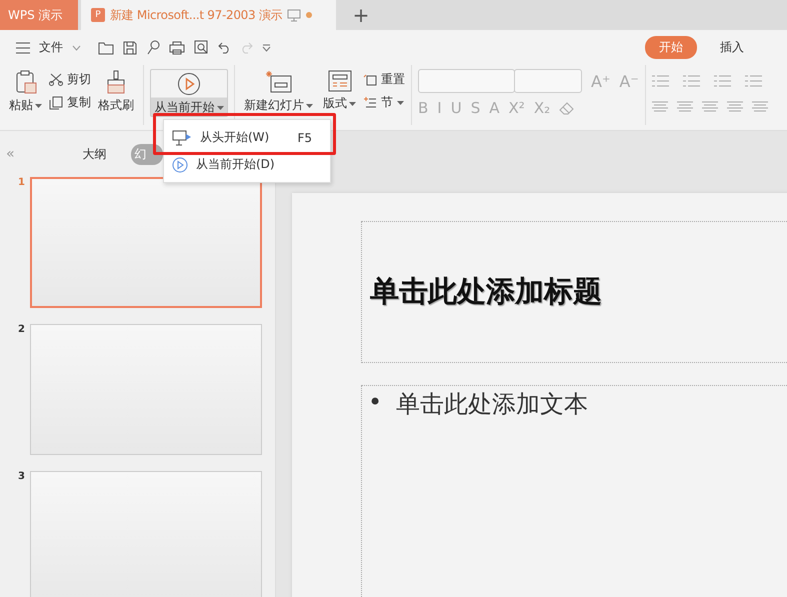 This screenshot has height=597, width=787. I want to click on clipboard-icon, so click(25, 82).